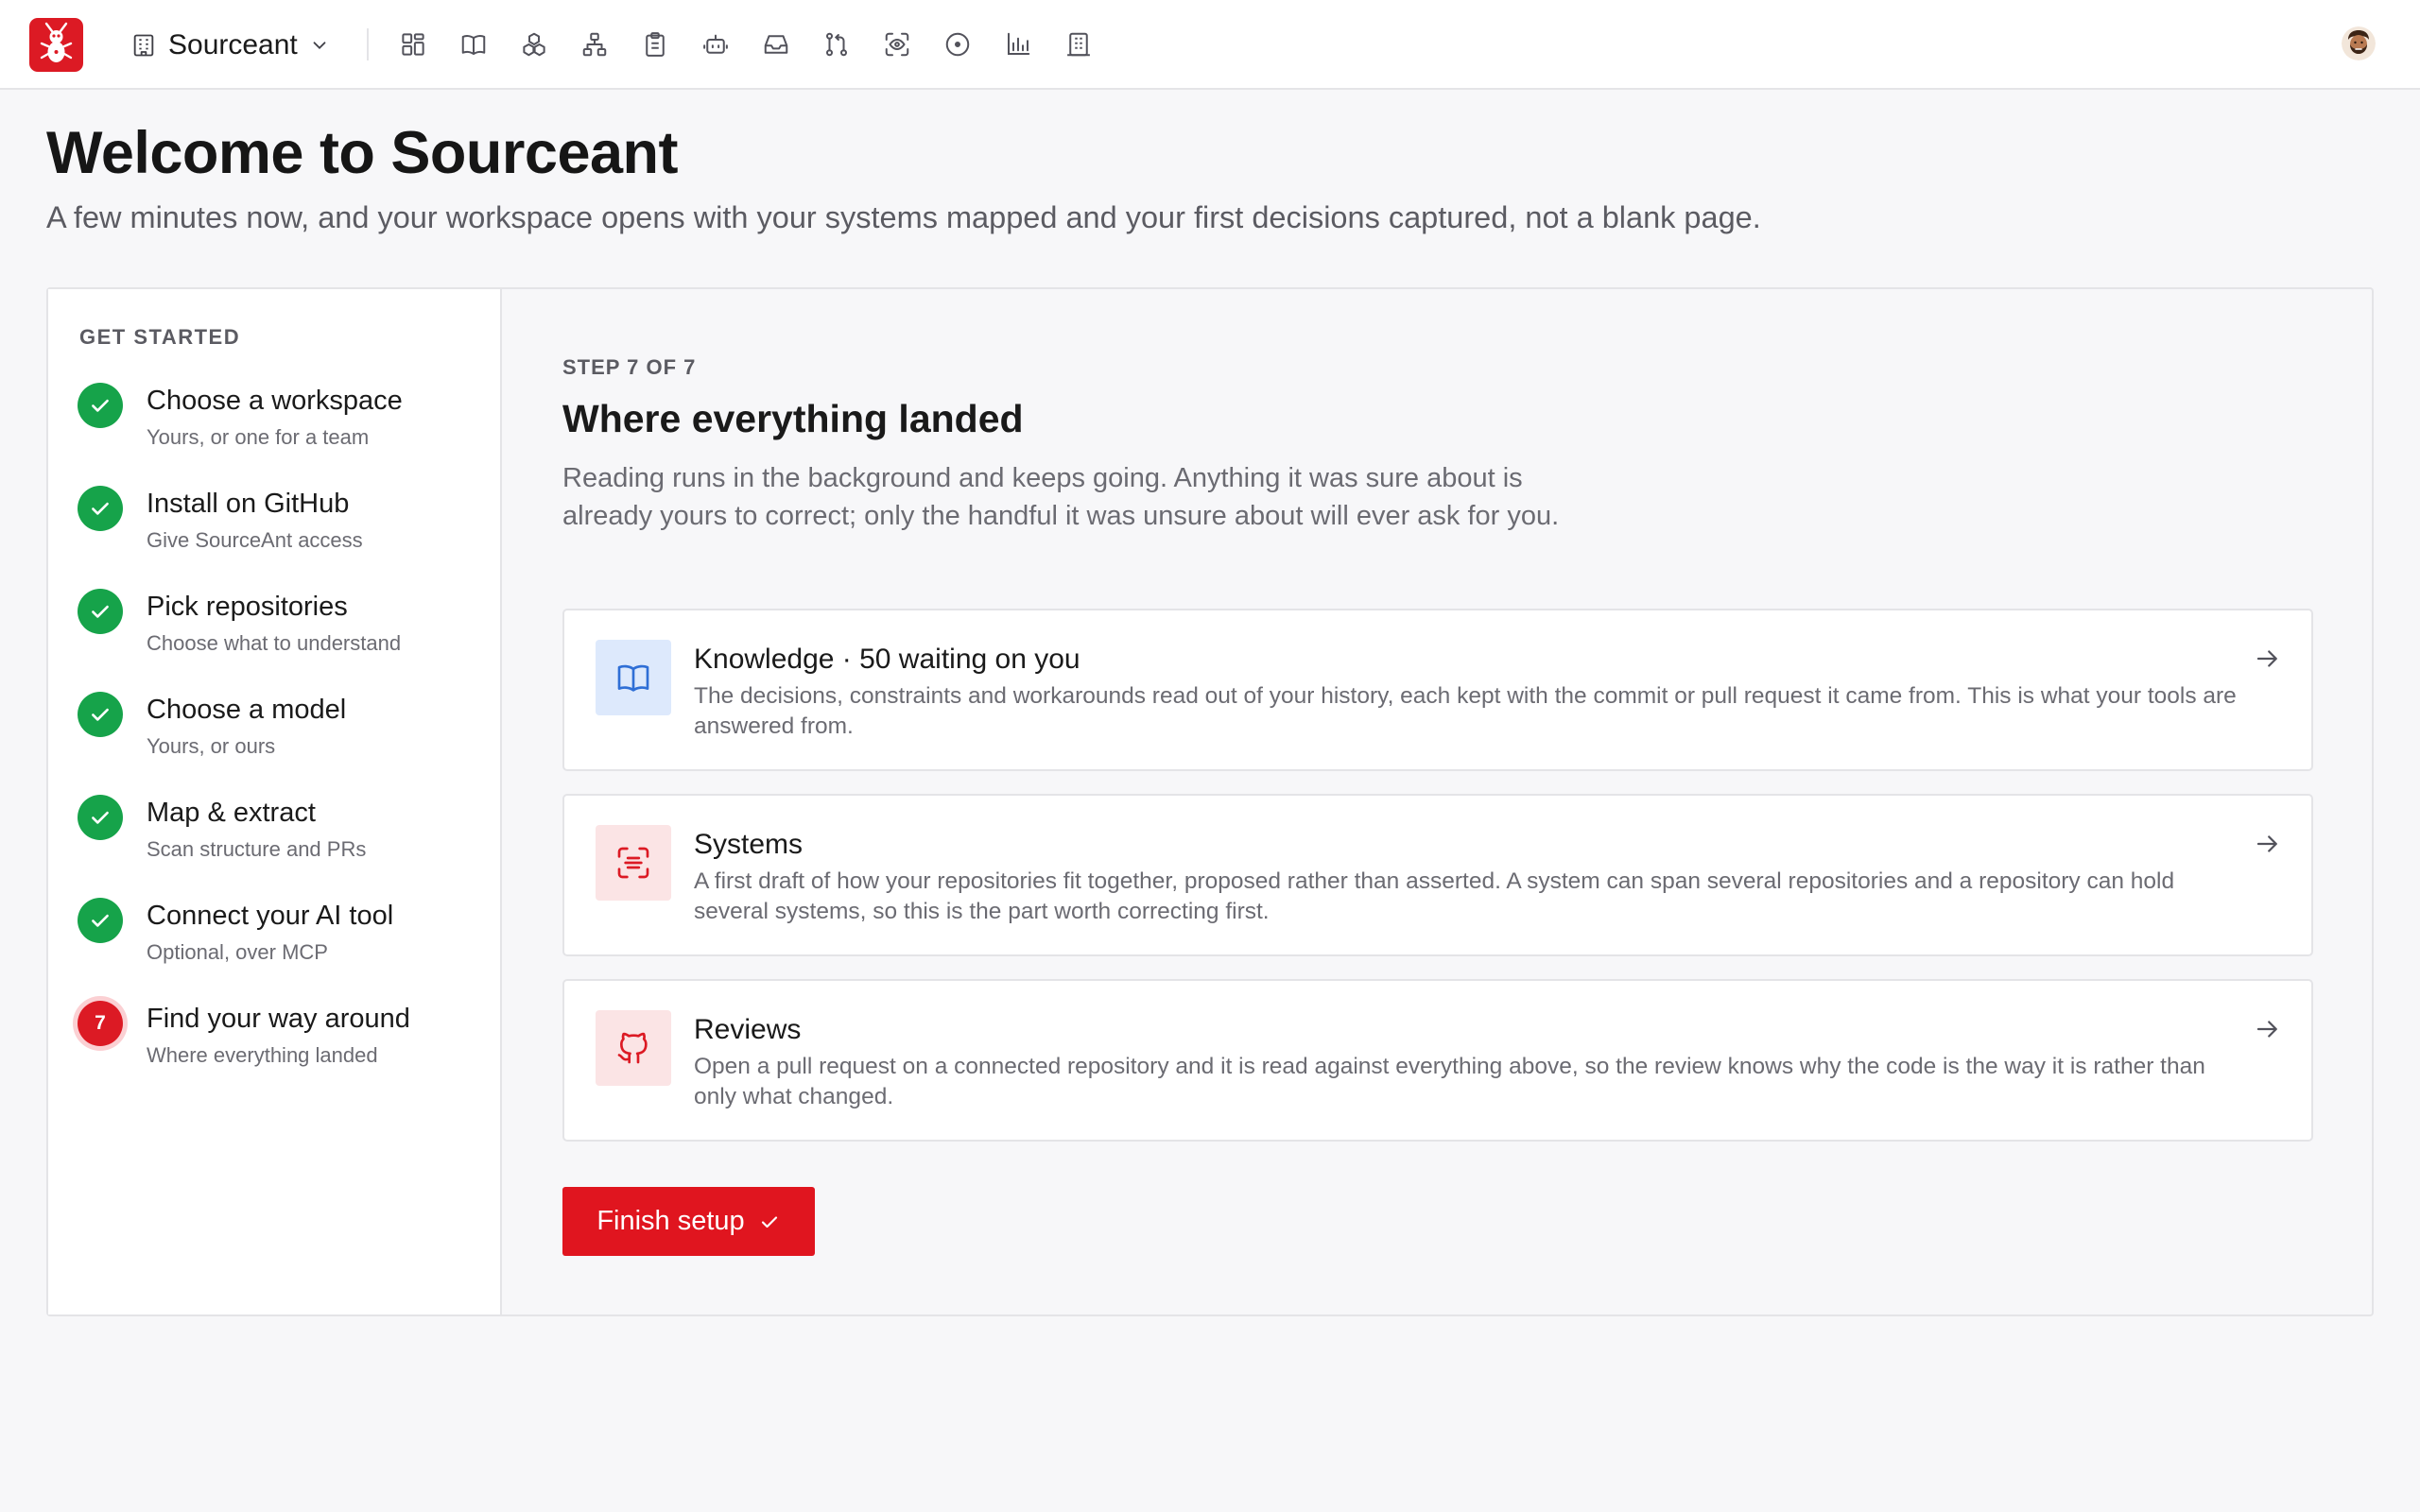 This screenshot has height=1512, width=2420. I want to click on nav-components, so click(534, 44).